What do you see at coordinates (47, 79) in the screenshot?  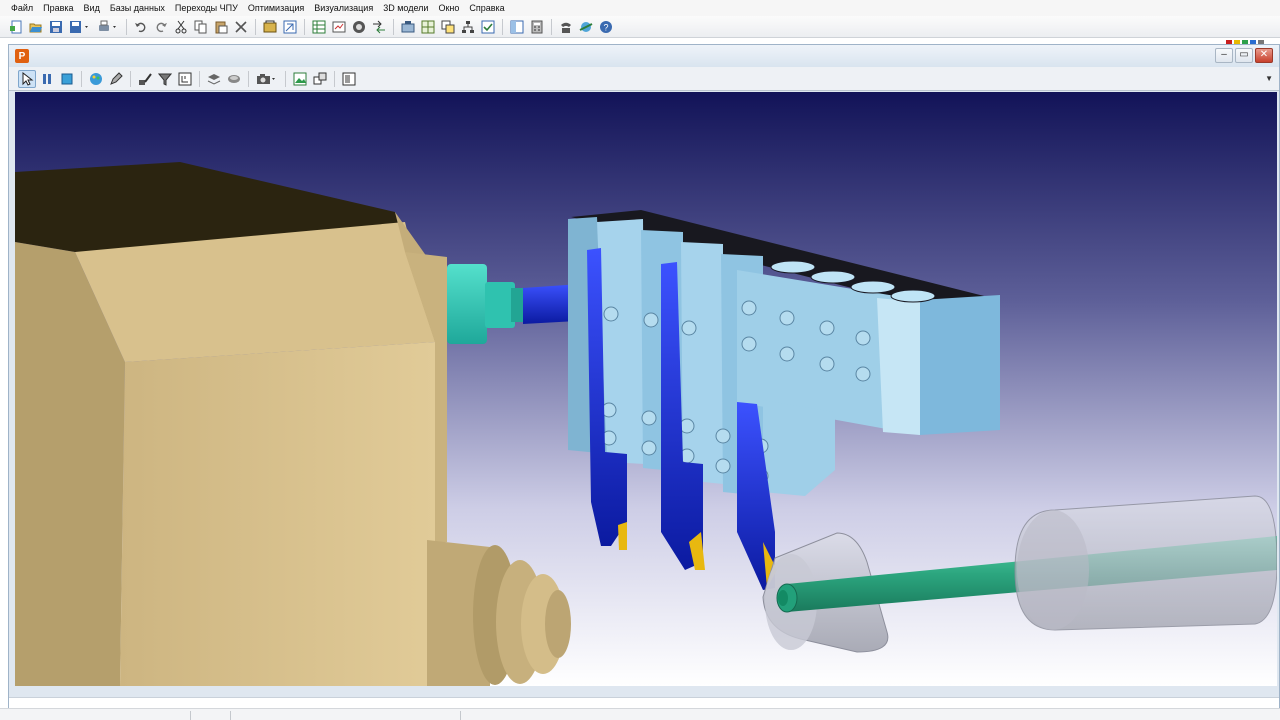 I see `pause-icon` at bounding box center [47, 79].